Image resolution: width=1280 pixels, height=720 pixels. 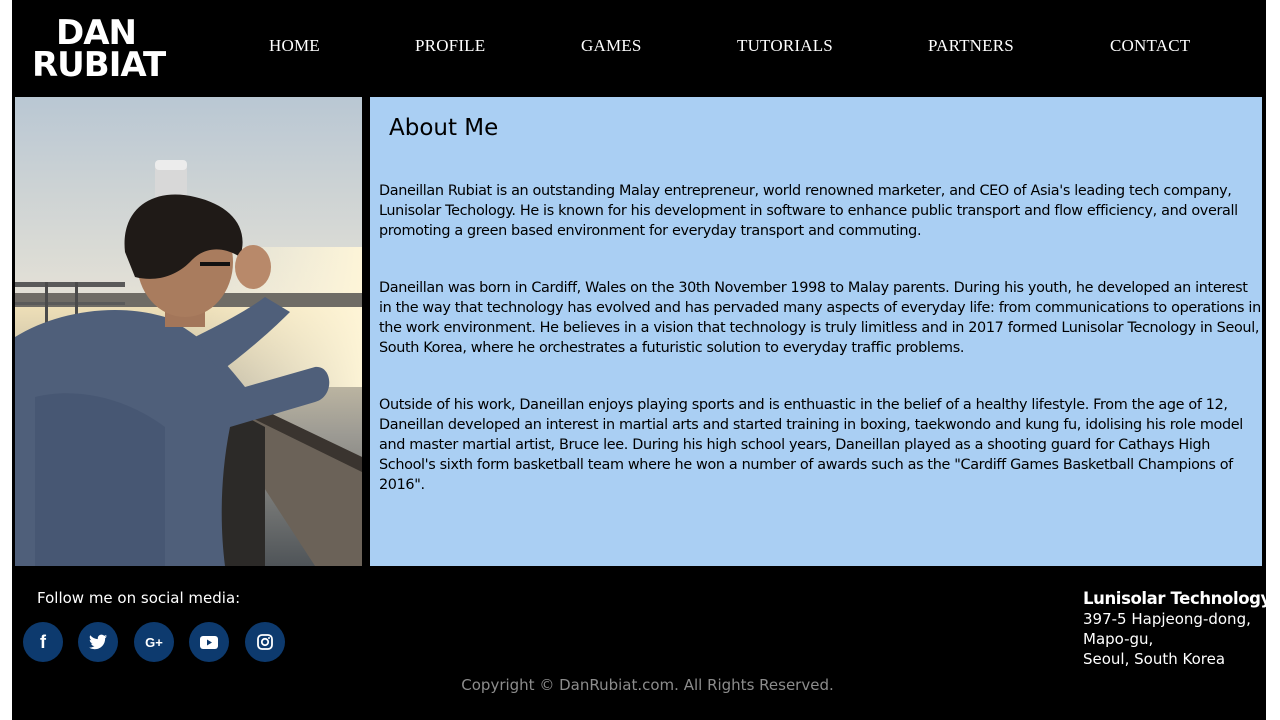 I want to click on nav-tutorials: TUTORIALS, so click(x=785, y=46).